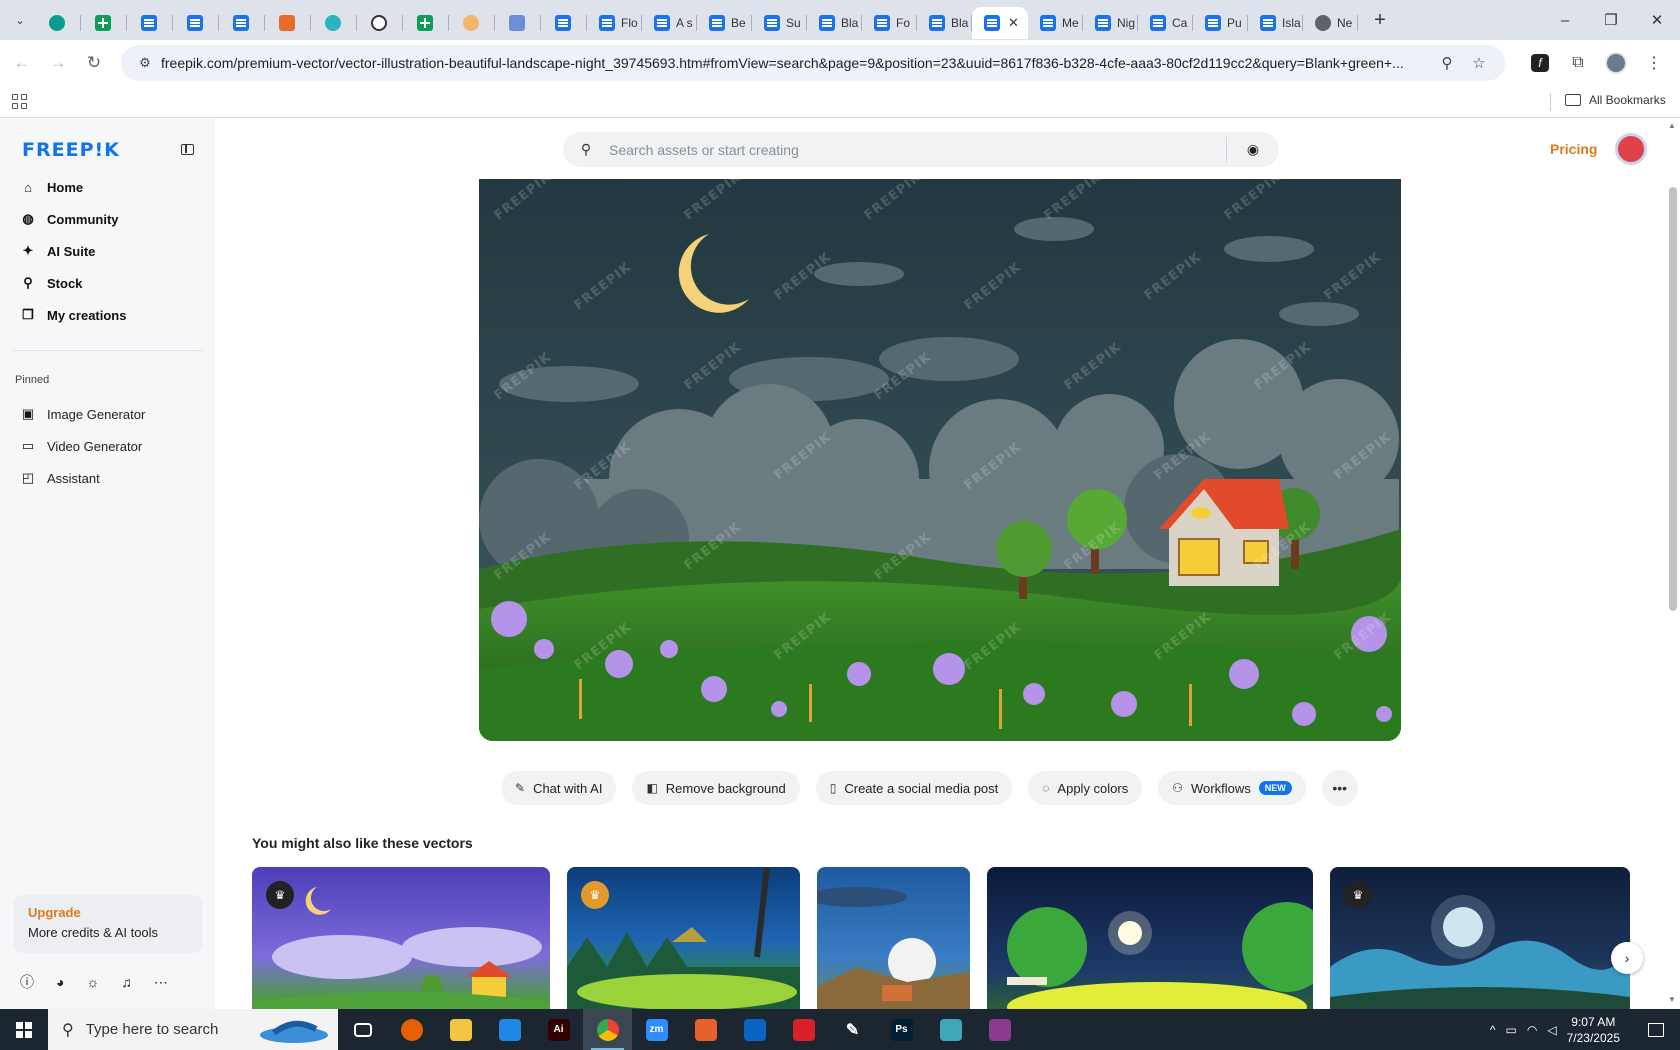 This screenshot has height=1050, width=1680. What do you see at coordinates (803, 1029) in the screenshot?
I see `taskbar-creative-cloud` at bounding box center [803, 1029].